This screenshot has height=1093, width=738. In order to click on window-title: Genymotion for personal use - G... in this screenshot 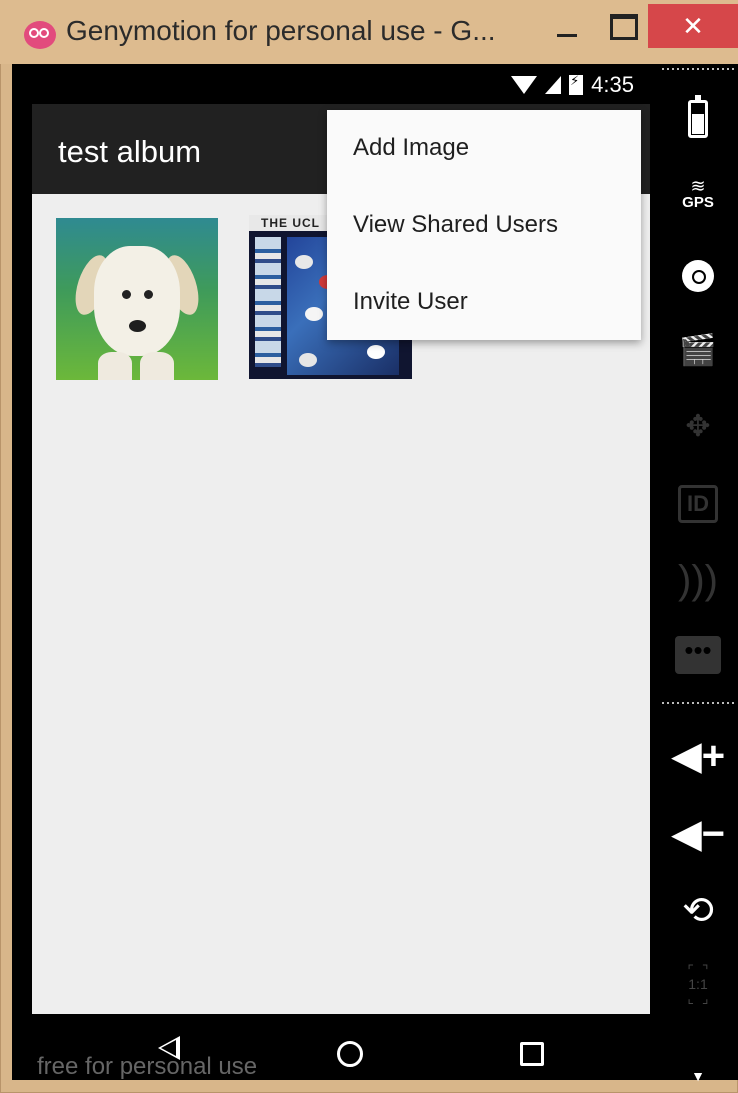, I will do `click(281, 30)`.